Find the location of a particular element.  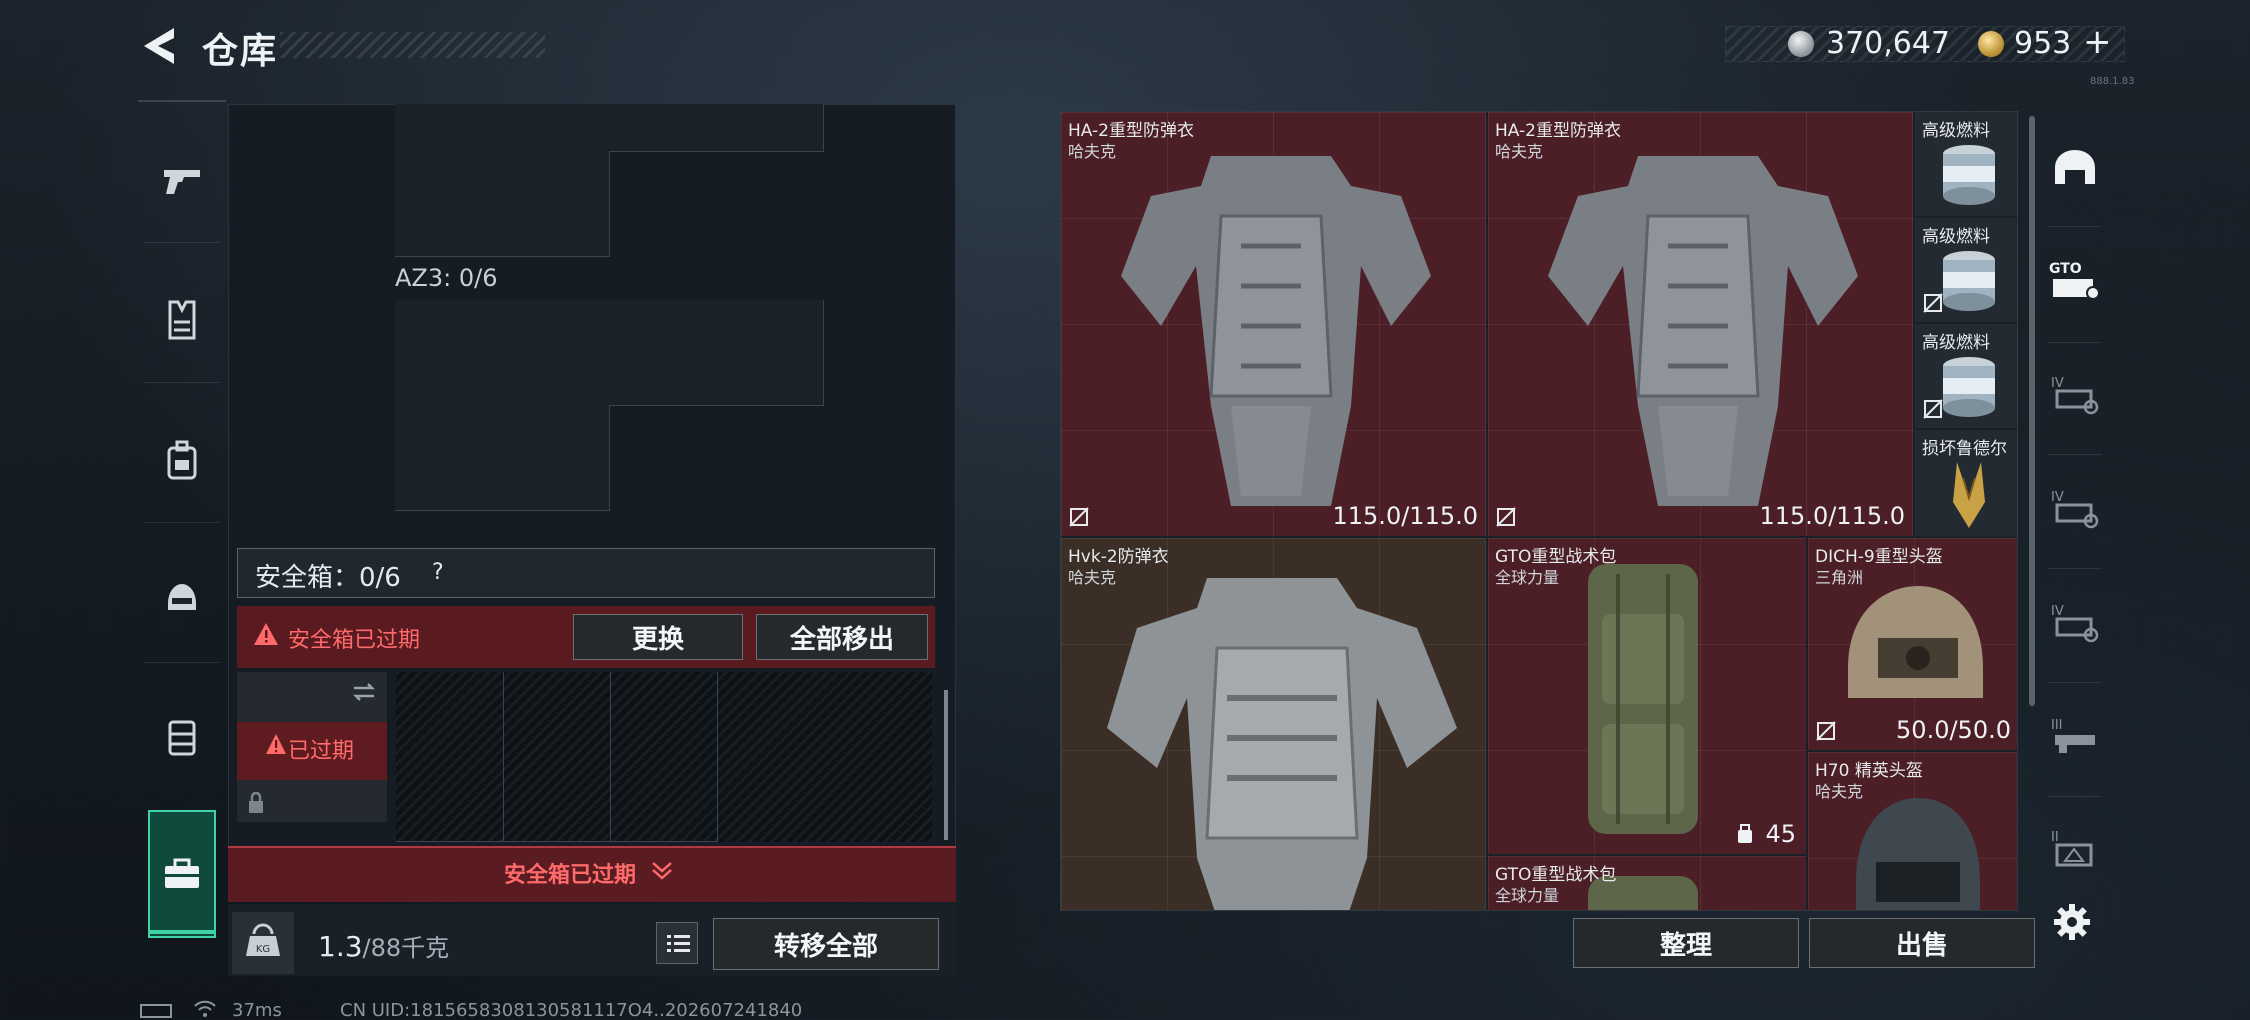

back-button is located at coordinates (158, 46).